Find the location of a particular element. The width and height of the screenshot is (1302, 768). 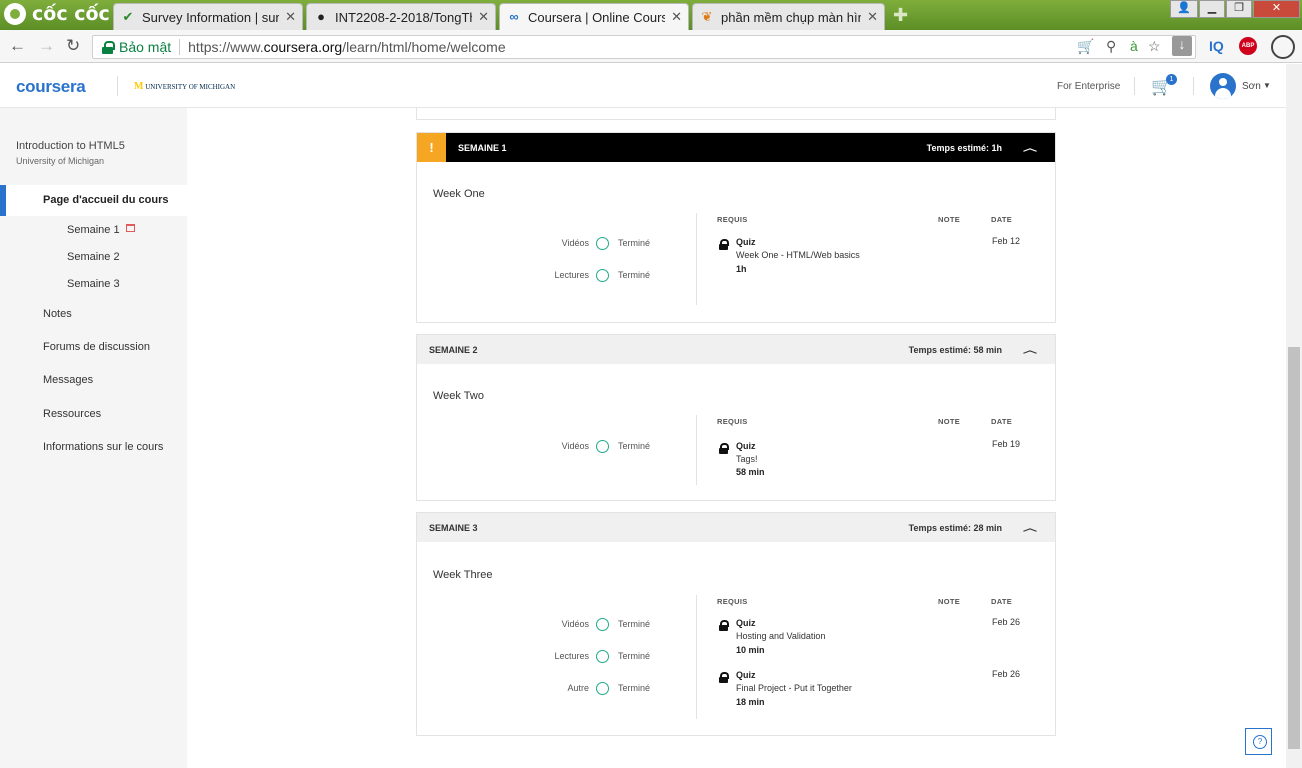

cart-count-badge: 1 is located at coordinates (1171, 79).